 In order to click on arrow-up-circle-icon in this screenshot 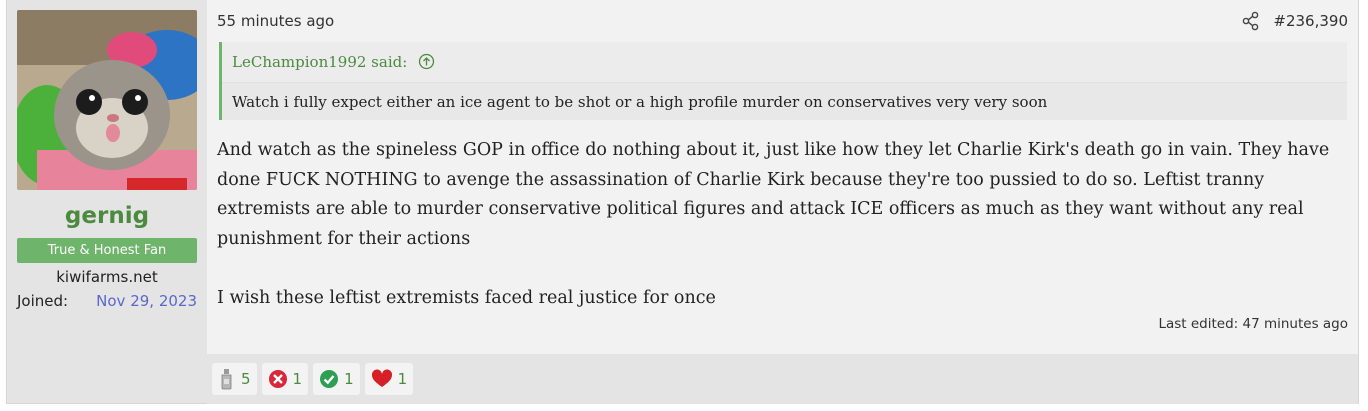, I will do `click(426, 61)`.